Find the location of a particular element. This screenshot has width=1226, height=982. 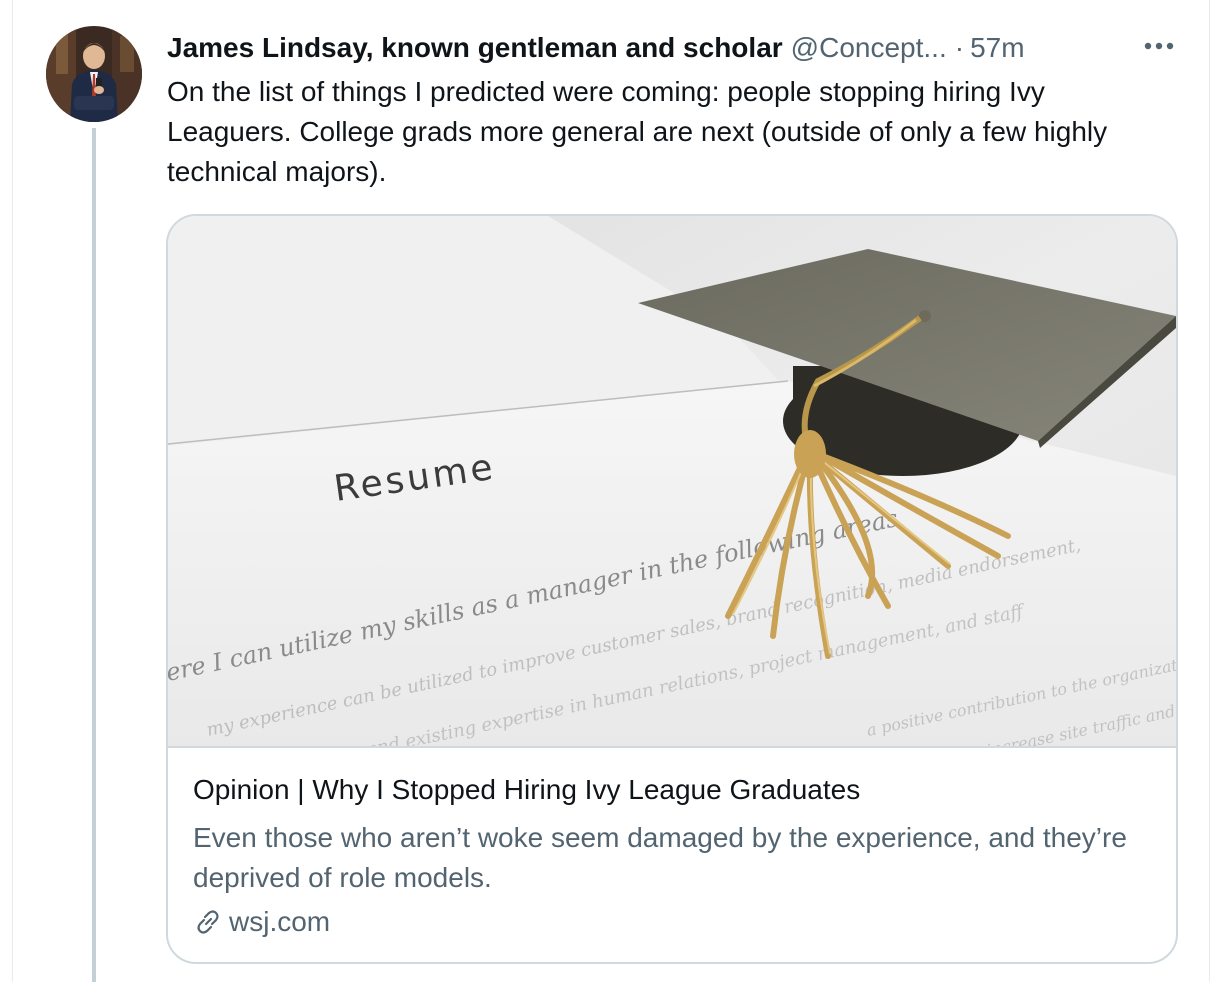

more-options-button is located at coordinates (1160, 46).